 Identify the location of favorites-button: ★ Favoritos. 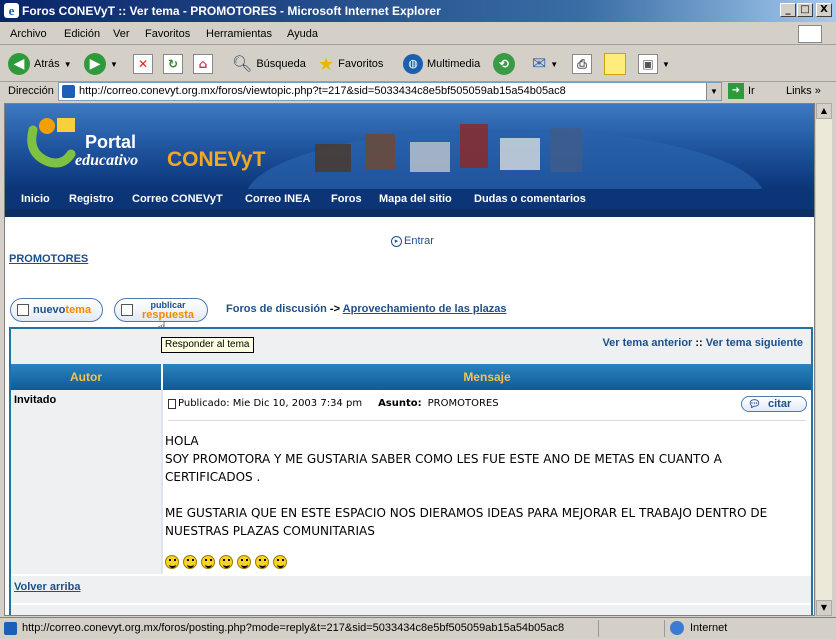
(350, 64).